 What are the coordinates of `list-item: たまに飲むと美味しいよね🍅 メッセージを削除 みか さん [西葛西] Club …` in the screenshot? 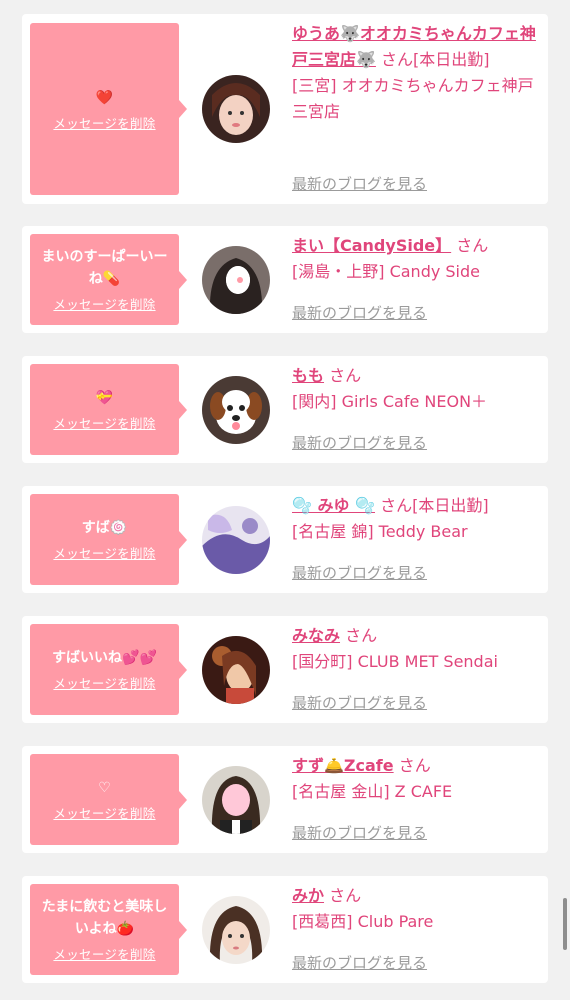 It's located at (285, 929).